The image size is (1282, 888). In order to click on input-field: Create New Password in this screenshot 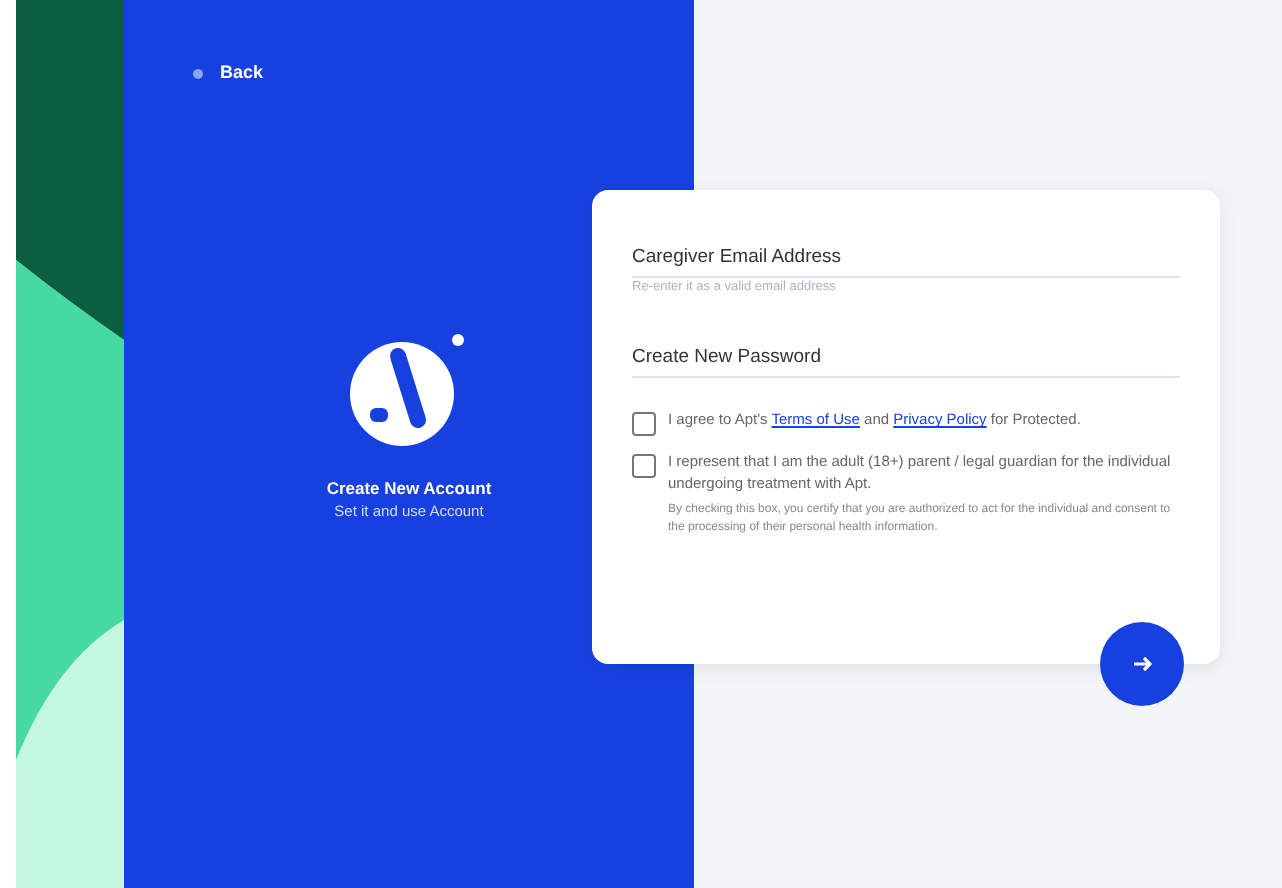, I will do `click(906, 359)`.